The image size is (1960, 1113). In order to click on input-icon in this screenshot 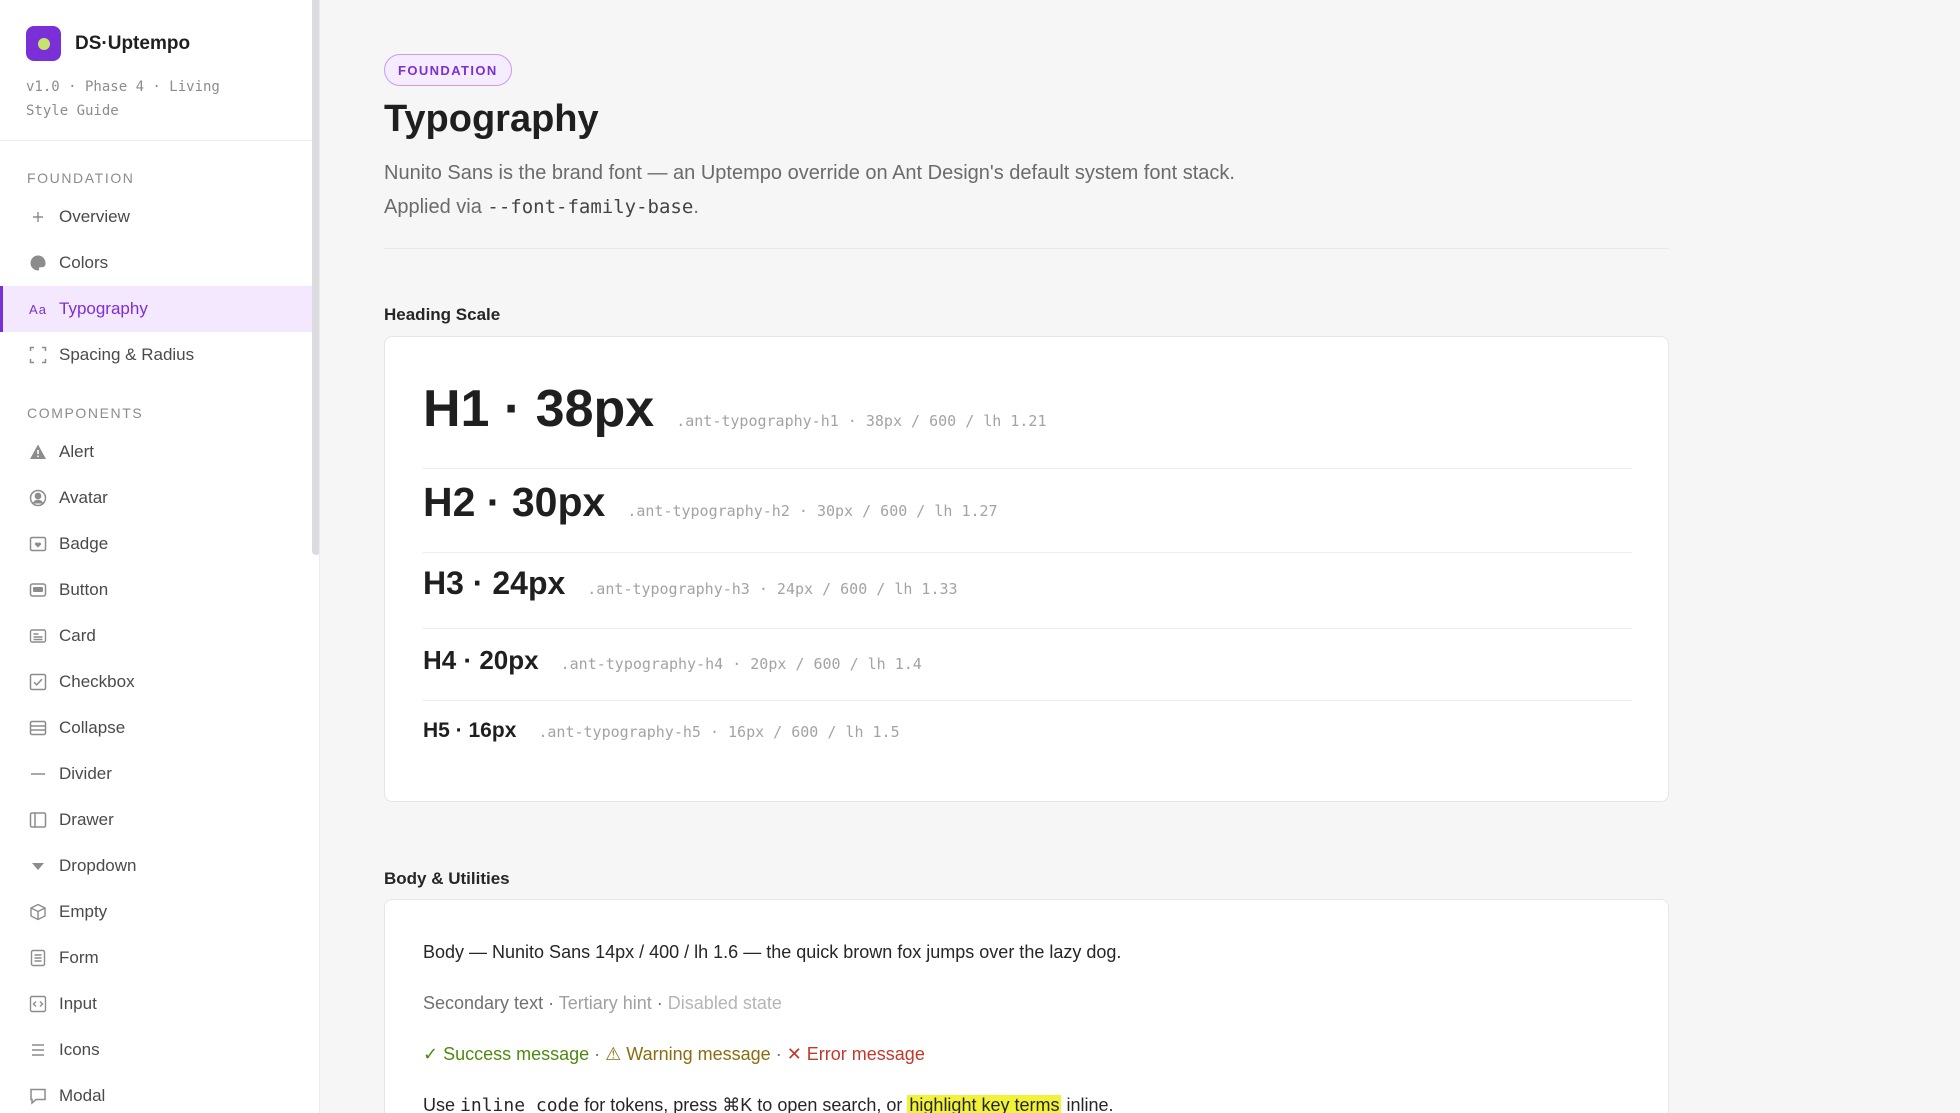, I will do `click(38, 1004)`.